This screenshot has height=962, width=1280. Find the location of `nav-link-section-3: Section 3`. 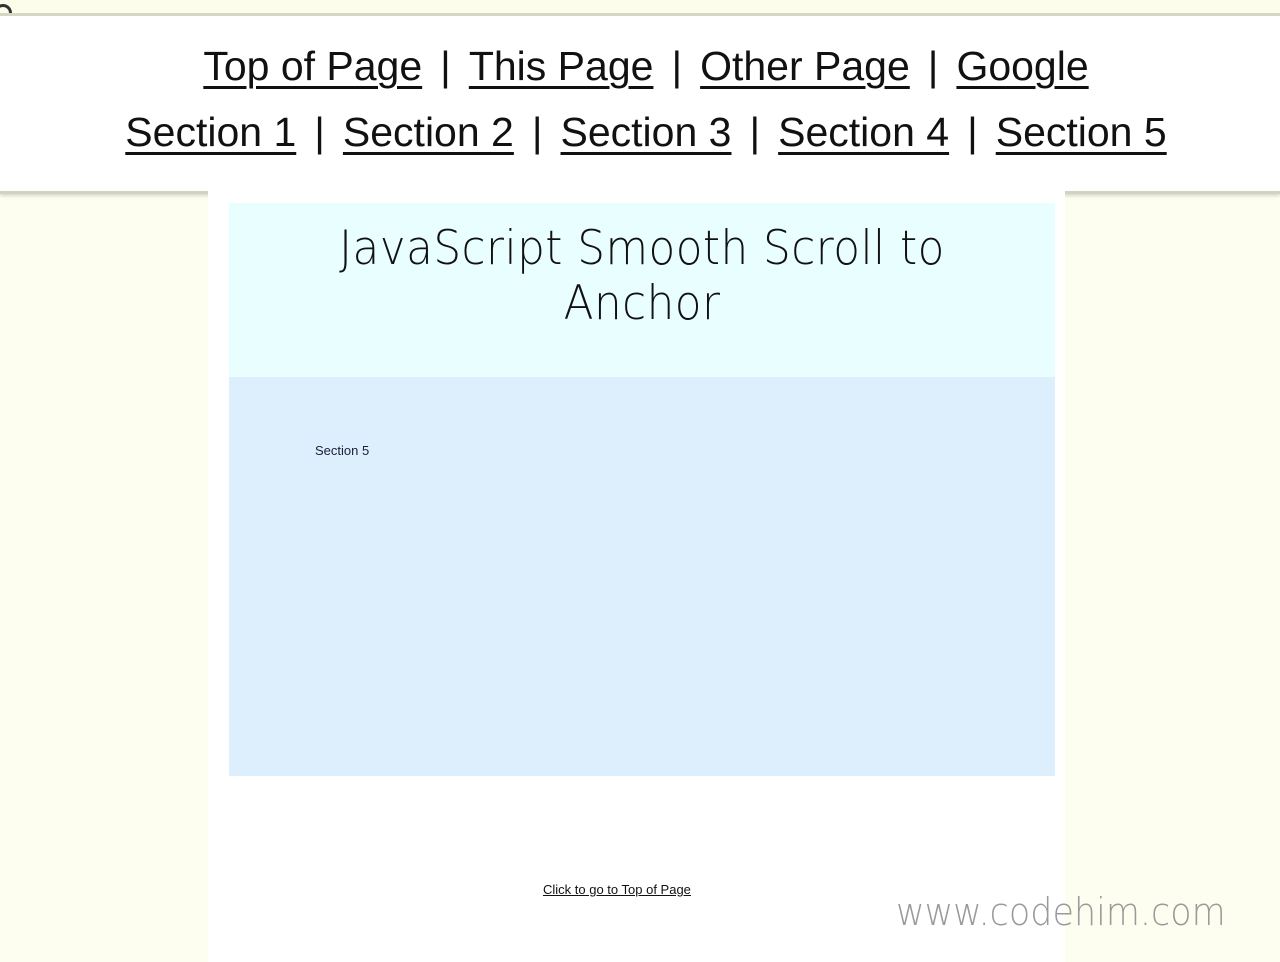

nav-link-section-3: Section 3 is located at coordinates (646, 132).